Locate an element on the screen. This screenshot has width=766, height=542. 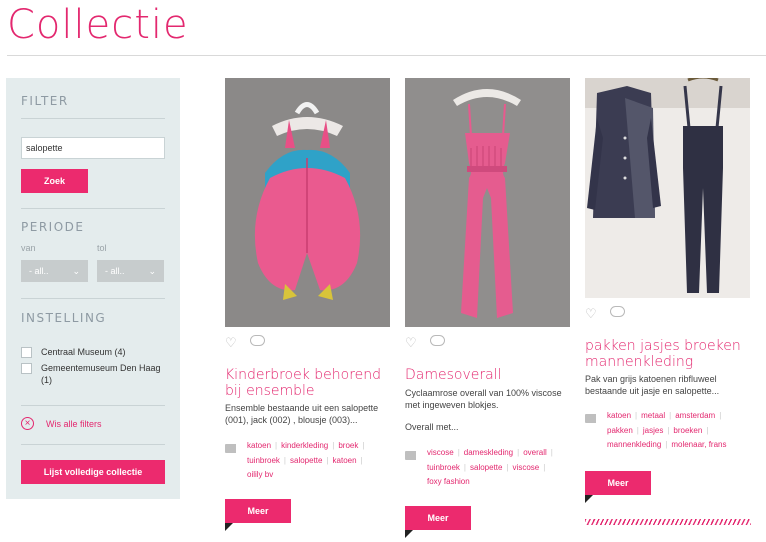
institution-label: Centraal Museum (4) is located at coordinates (83, 352).